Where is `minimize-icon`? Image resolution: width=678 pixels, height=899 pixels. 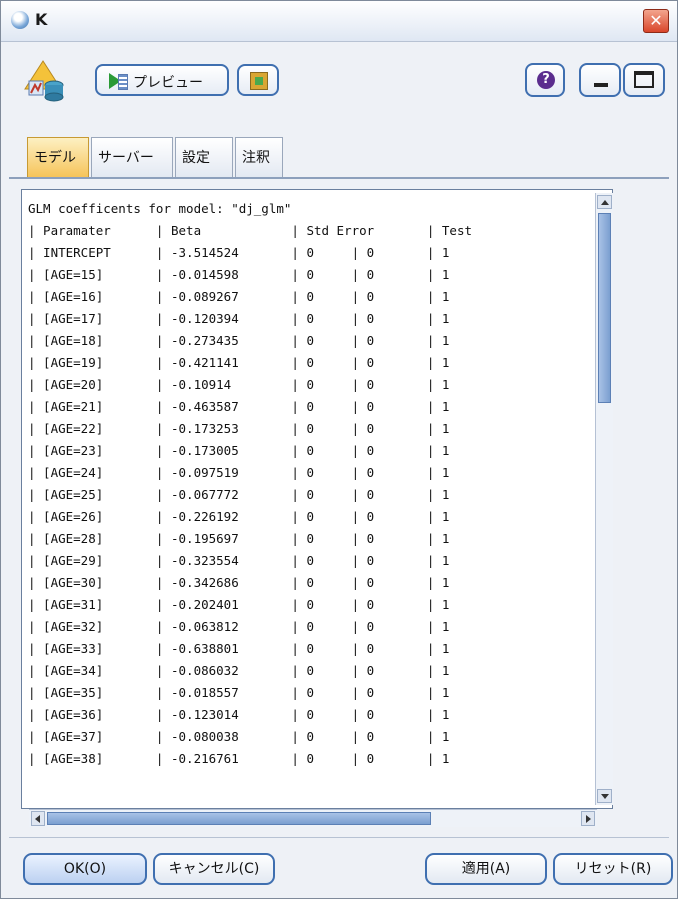
minimize-icon is located at coordinates (601, 85).